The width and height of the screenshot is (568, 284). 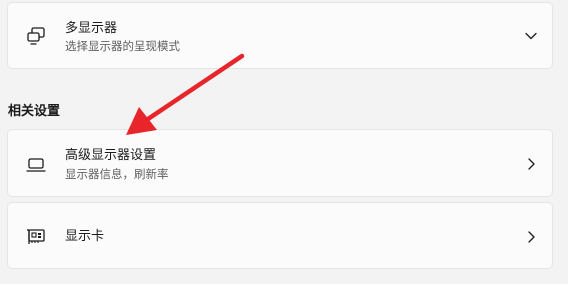 What do you see at coordinates (36, 236) in the screenshot?
I see `graphics-card-icon` at bounding box center [36, 236].